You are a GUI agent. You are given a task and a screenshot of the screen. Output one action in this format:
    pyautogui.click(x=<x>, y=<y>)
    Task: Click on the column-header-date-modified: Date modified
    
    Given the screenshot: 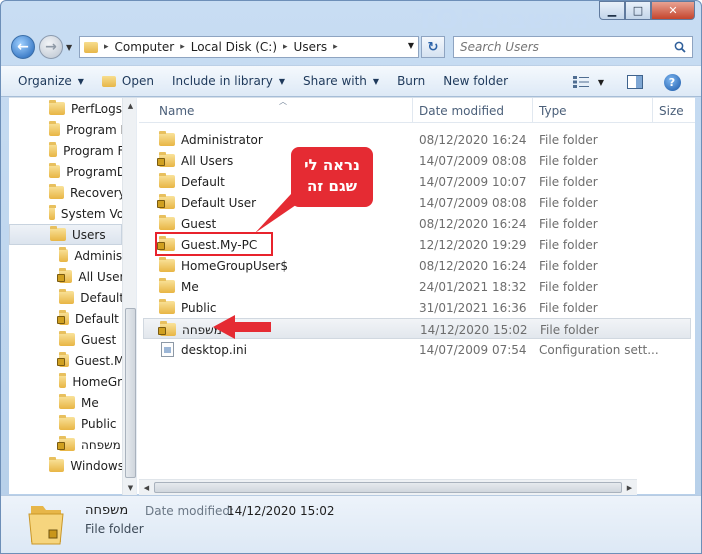 What is the action you would take?
    pyautogui.click(x=473, y=110)
    